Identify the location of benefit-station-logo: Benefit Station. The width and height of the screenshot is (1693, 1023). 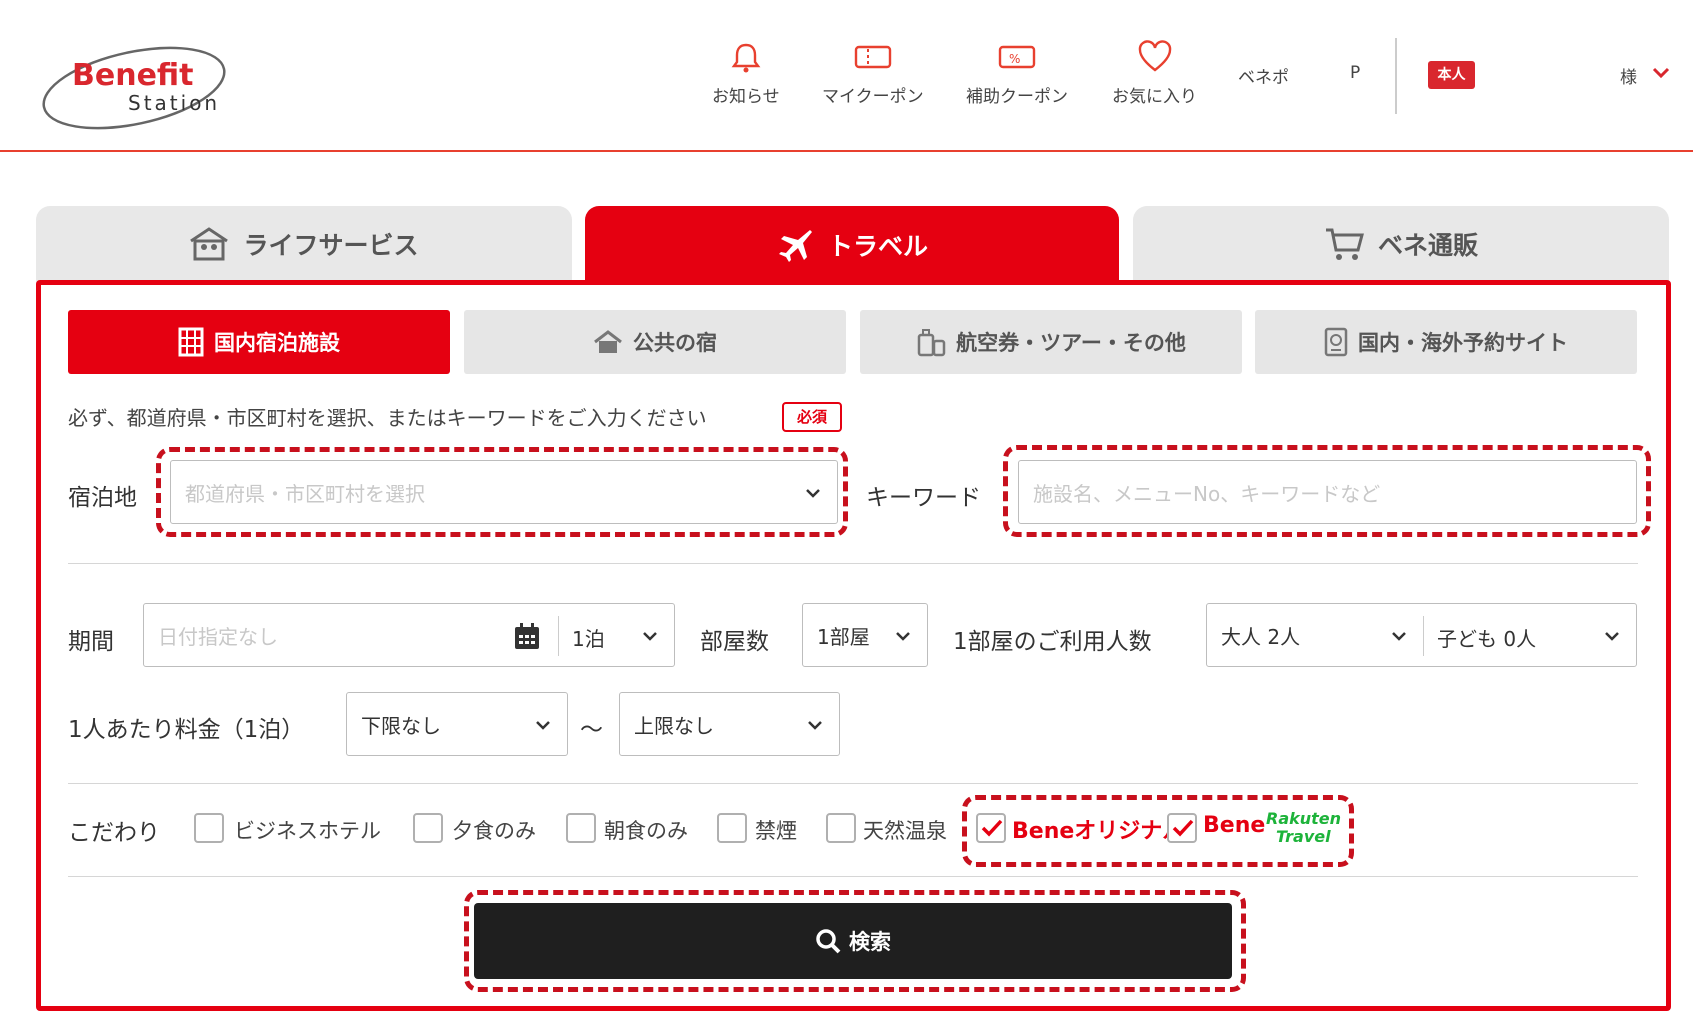
(137, 82).